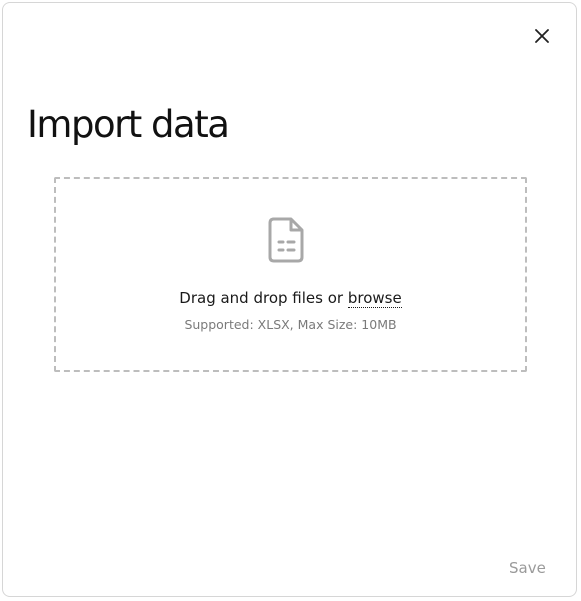 This screenshot has width=581, height=601. What do you see at coordinates (128, 124) in the screenshot?
I see `dialog-title: Import data` at bounding box center [128, 124].